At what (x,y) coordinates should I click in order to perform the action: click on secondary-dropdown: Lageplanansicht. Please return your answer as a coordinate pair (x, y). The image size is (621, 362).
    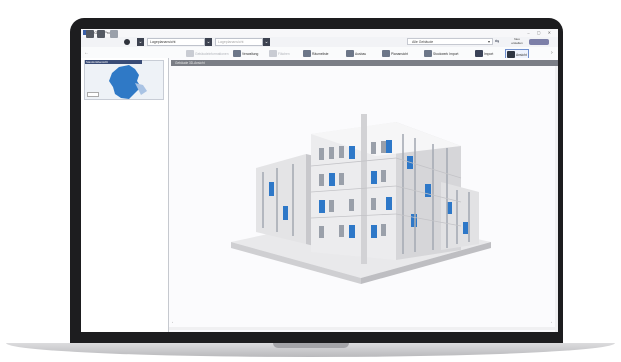
    Looking at the image, I should click on (239, 42).